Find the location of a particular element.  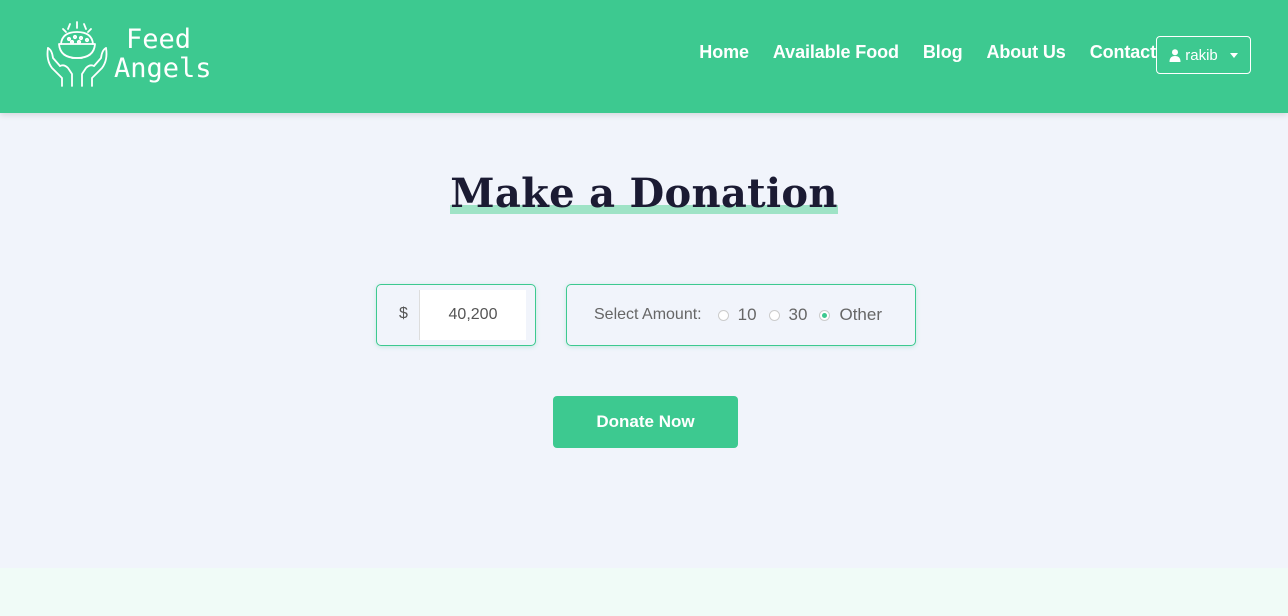

amount-field-group: $ is located at coordinates (456, 315).